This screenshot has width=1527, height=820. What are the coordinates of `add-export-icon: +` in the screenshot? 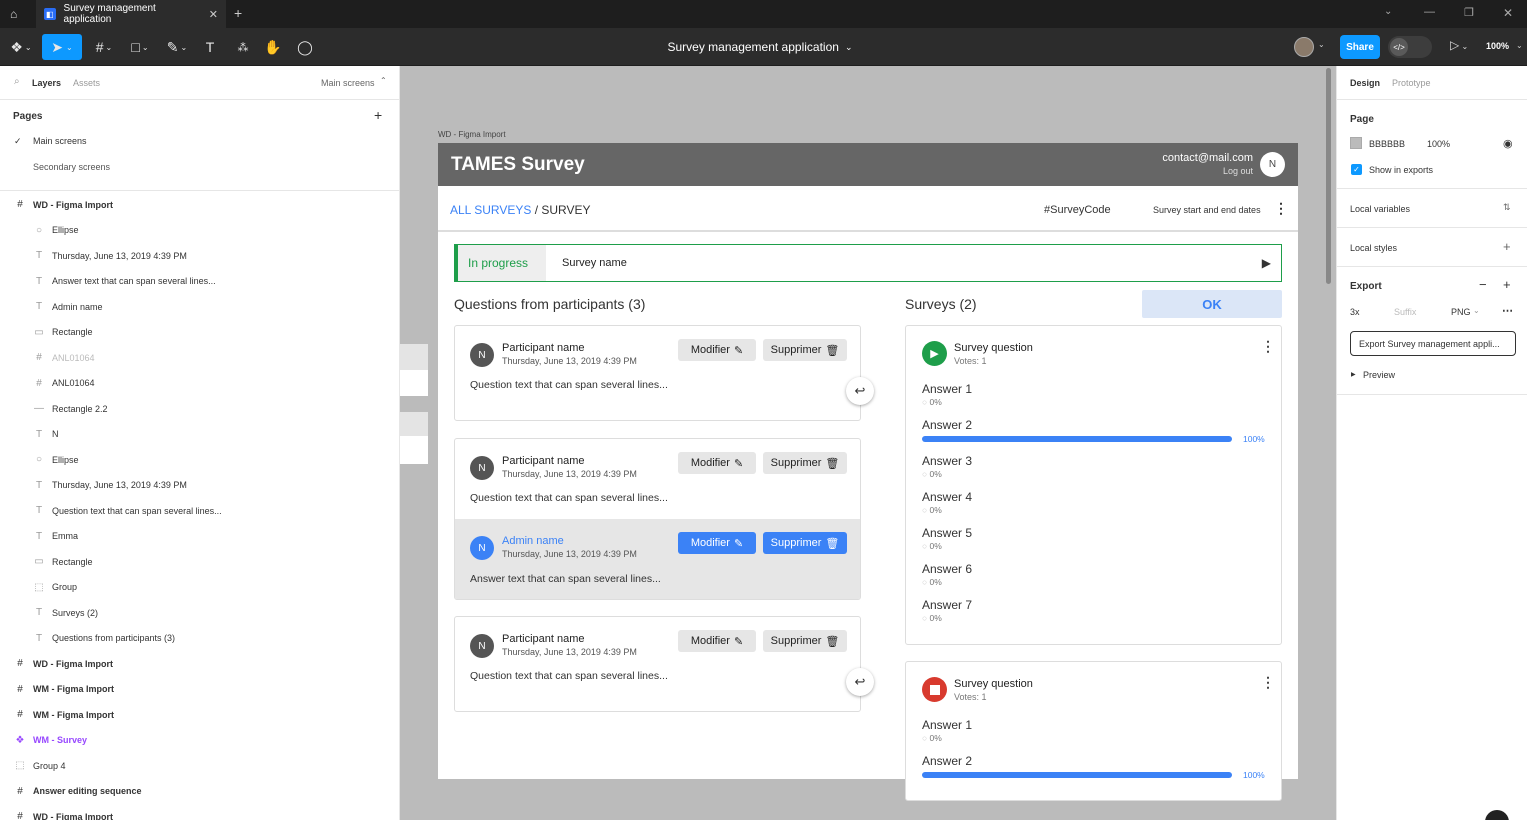 It's located at (1507, 284).